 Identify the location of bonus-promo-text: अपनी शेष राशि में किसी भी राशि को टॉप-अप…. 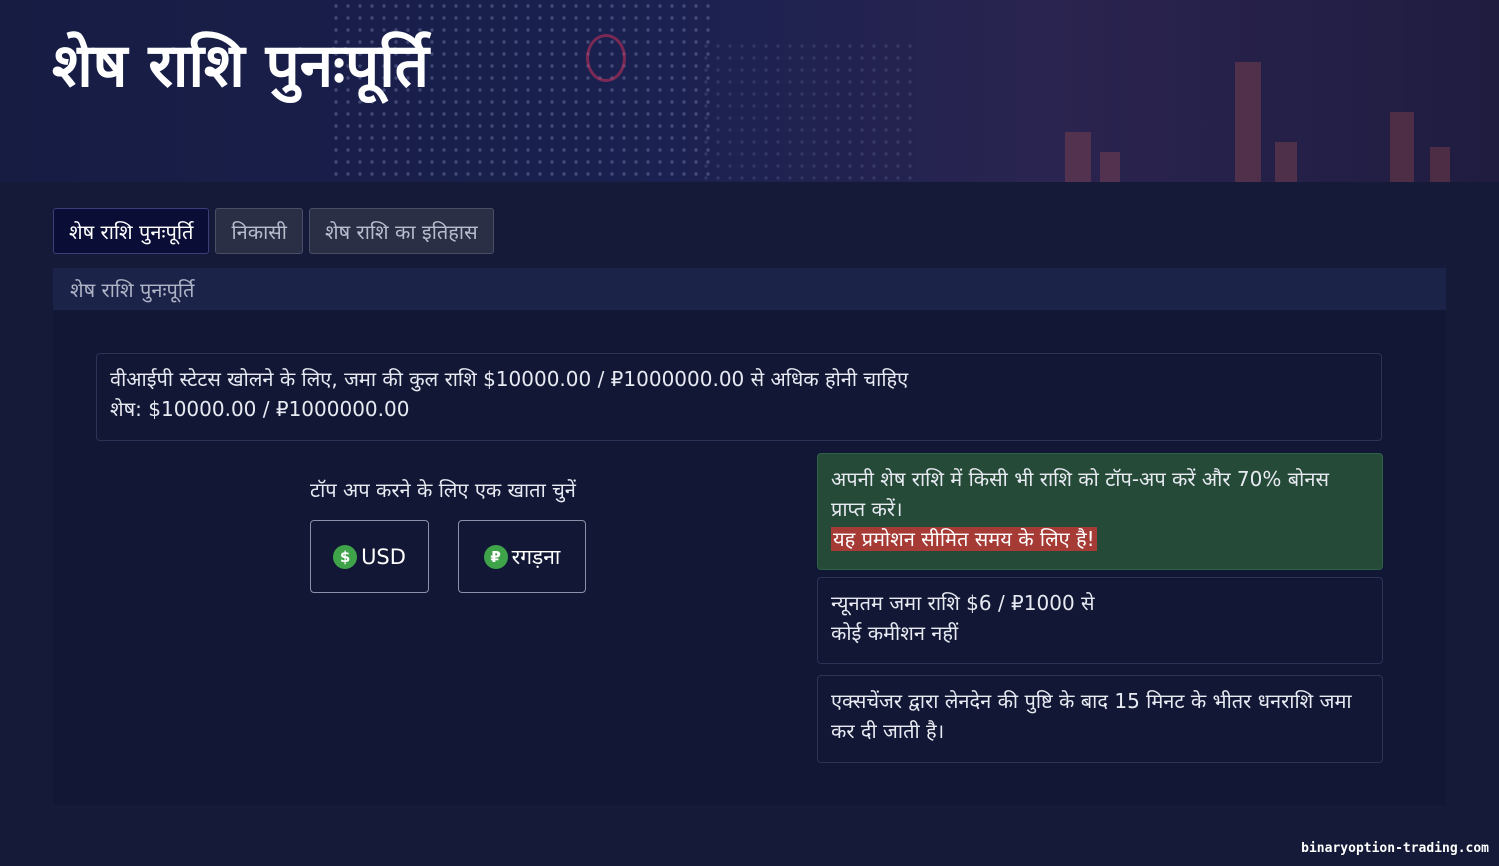
(1080, 494).